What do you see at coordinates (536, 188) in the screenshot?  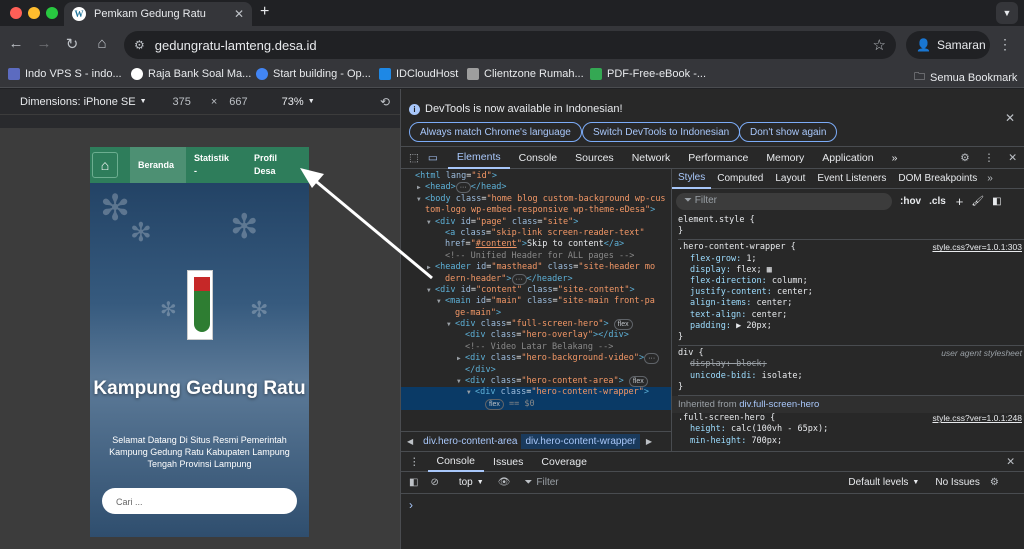 I see `dom-node-line: ▶ <head> ··· </head>` at bounding box center [536, 188].